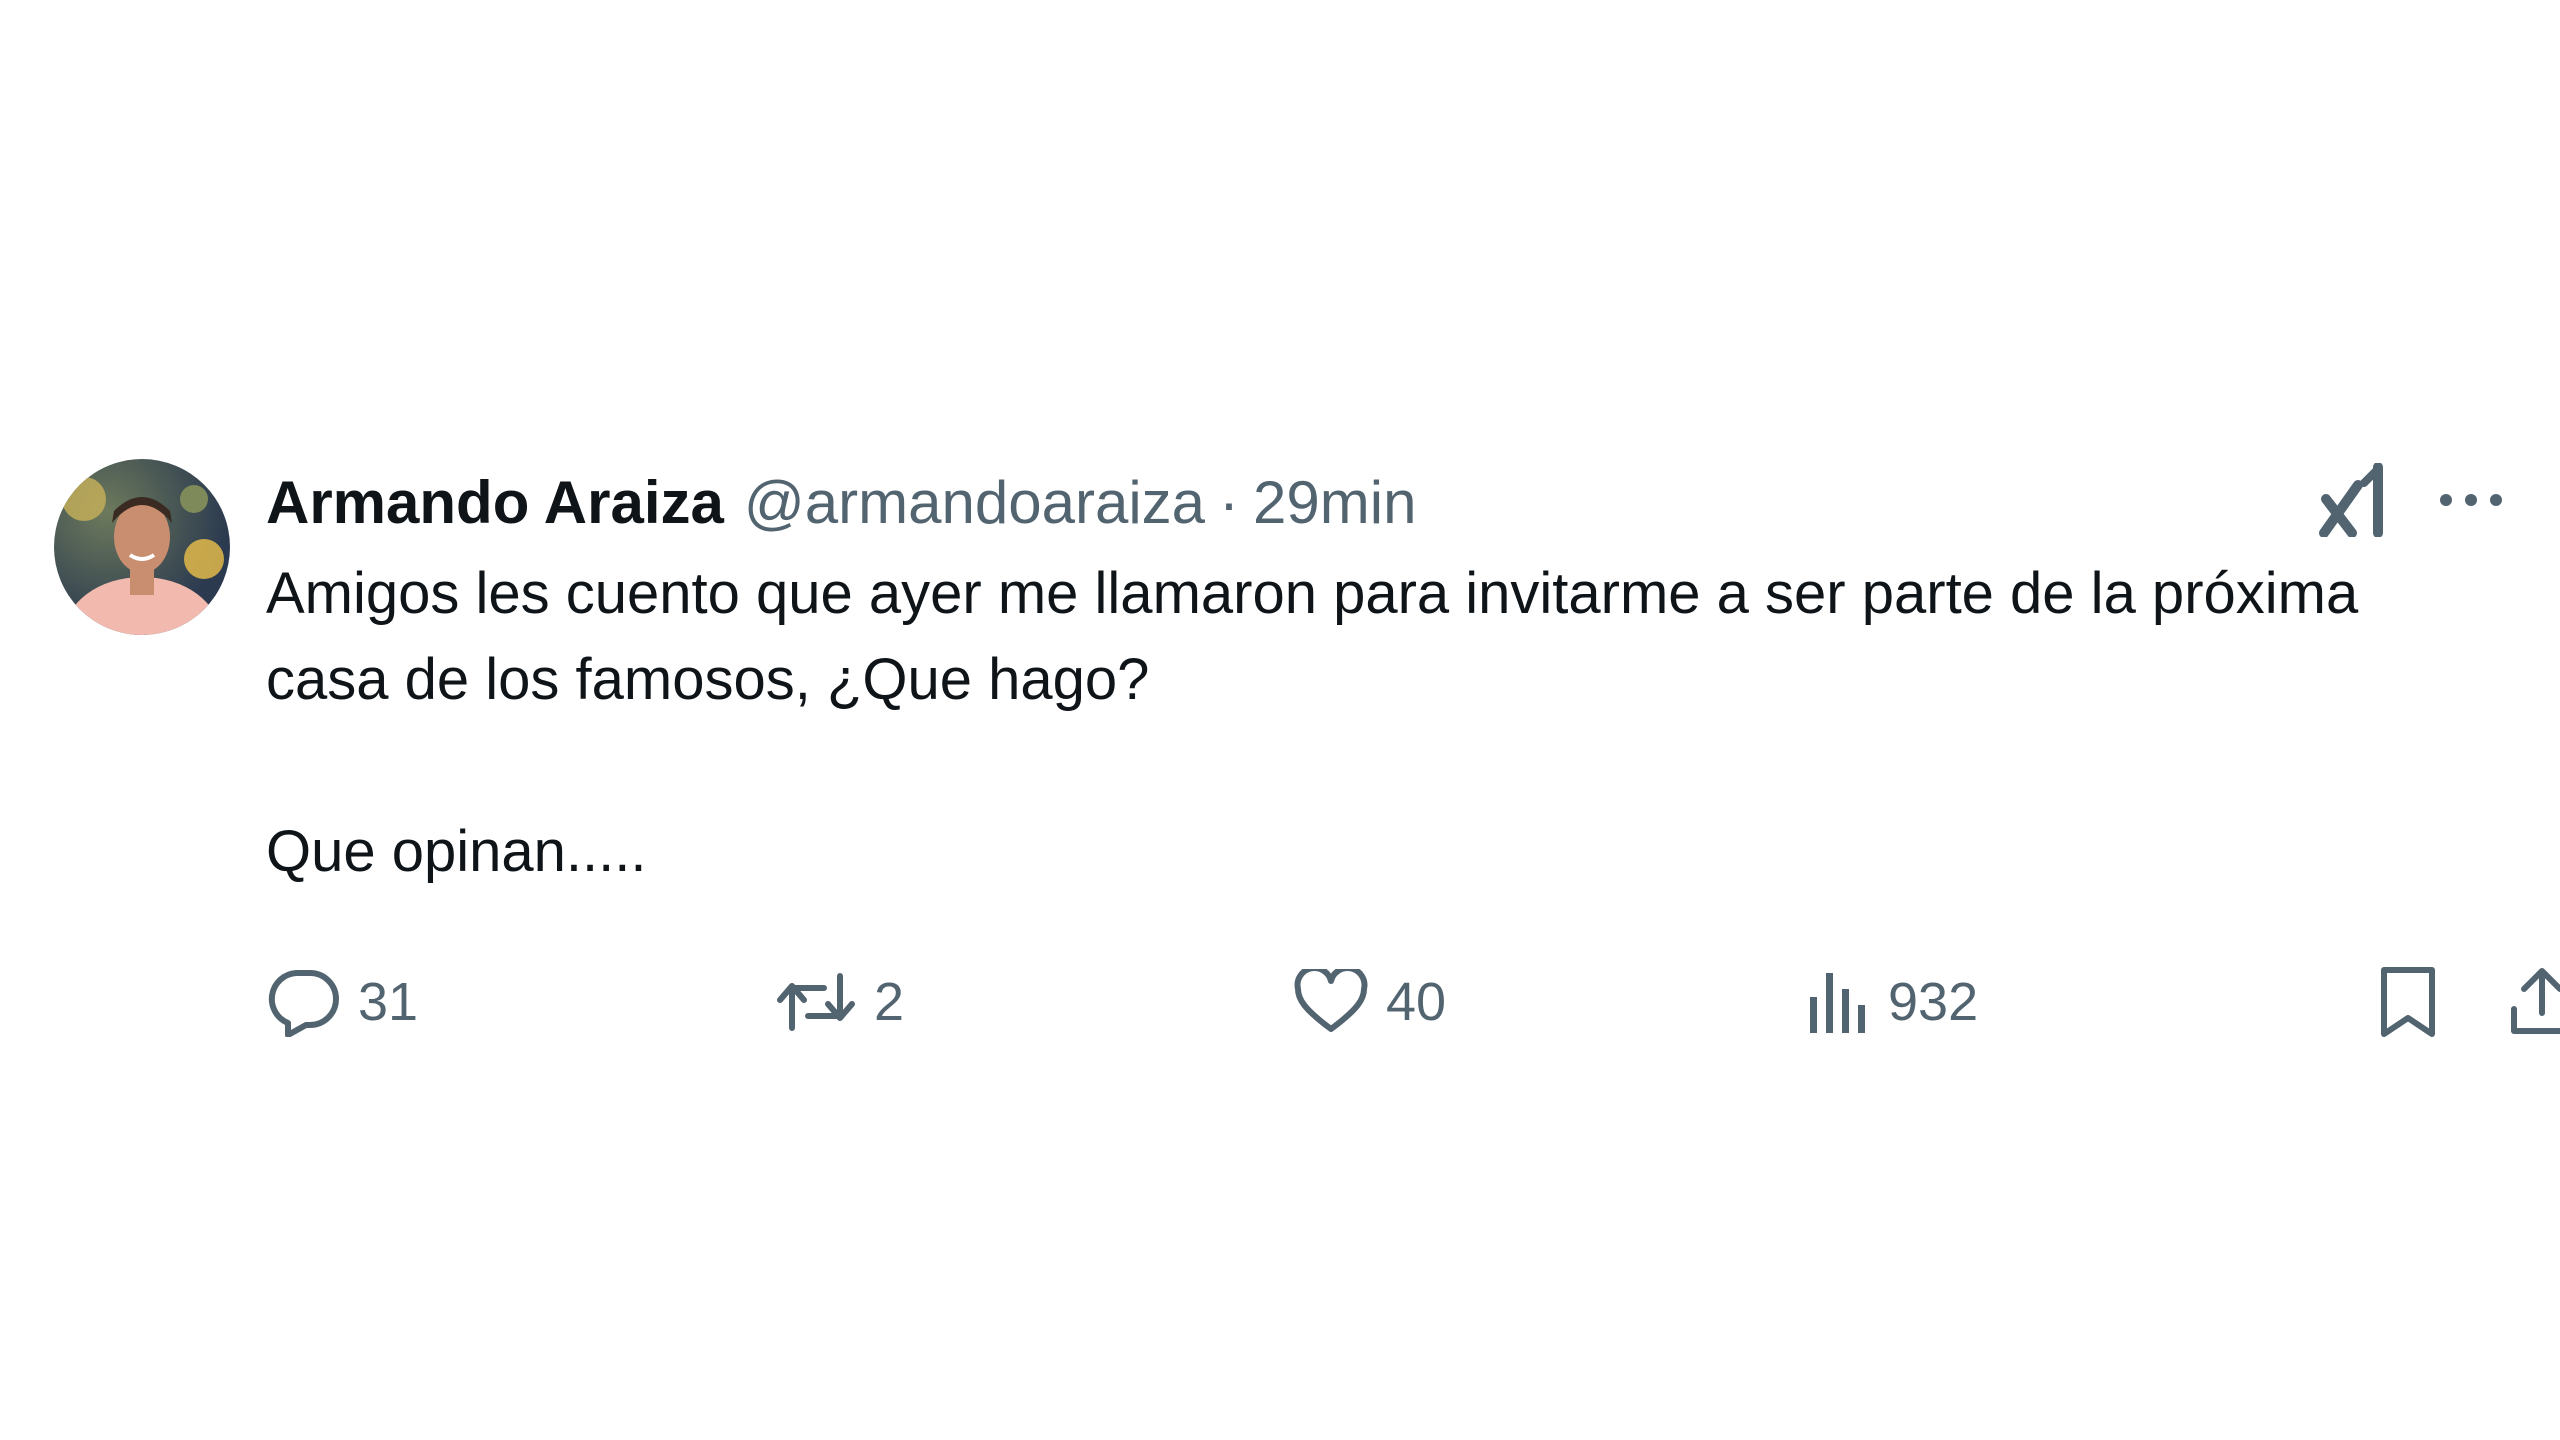 The width and height of the screenshot is (2560, 1440). I want to click on views-count: 932, so click(1933, 1002).